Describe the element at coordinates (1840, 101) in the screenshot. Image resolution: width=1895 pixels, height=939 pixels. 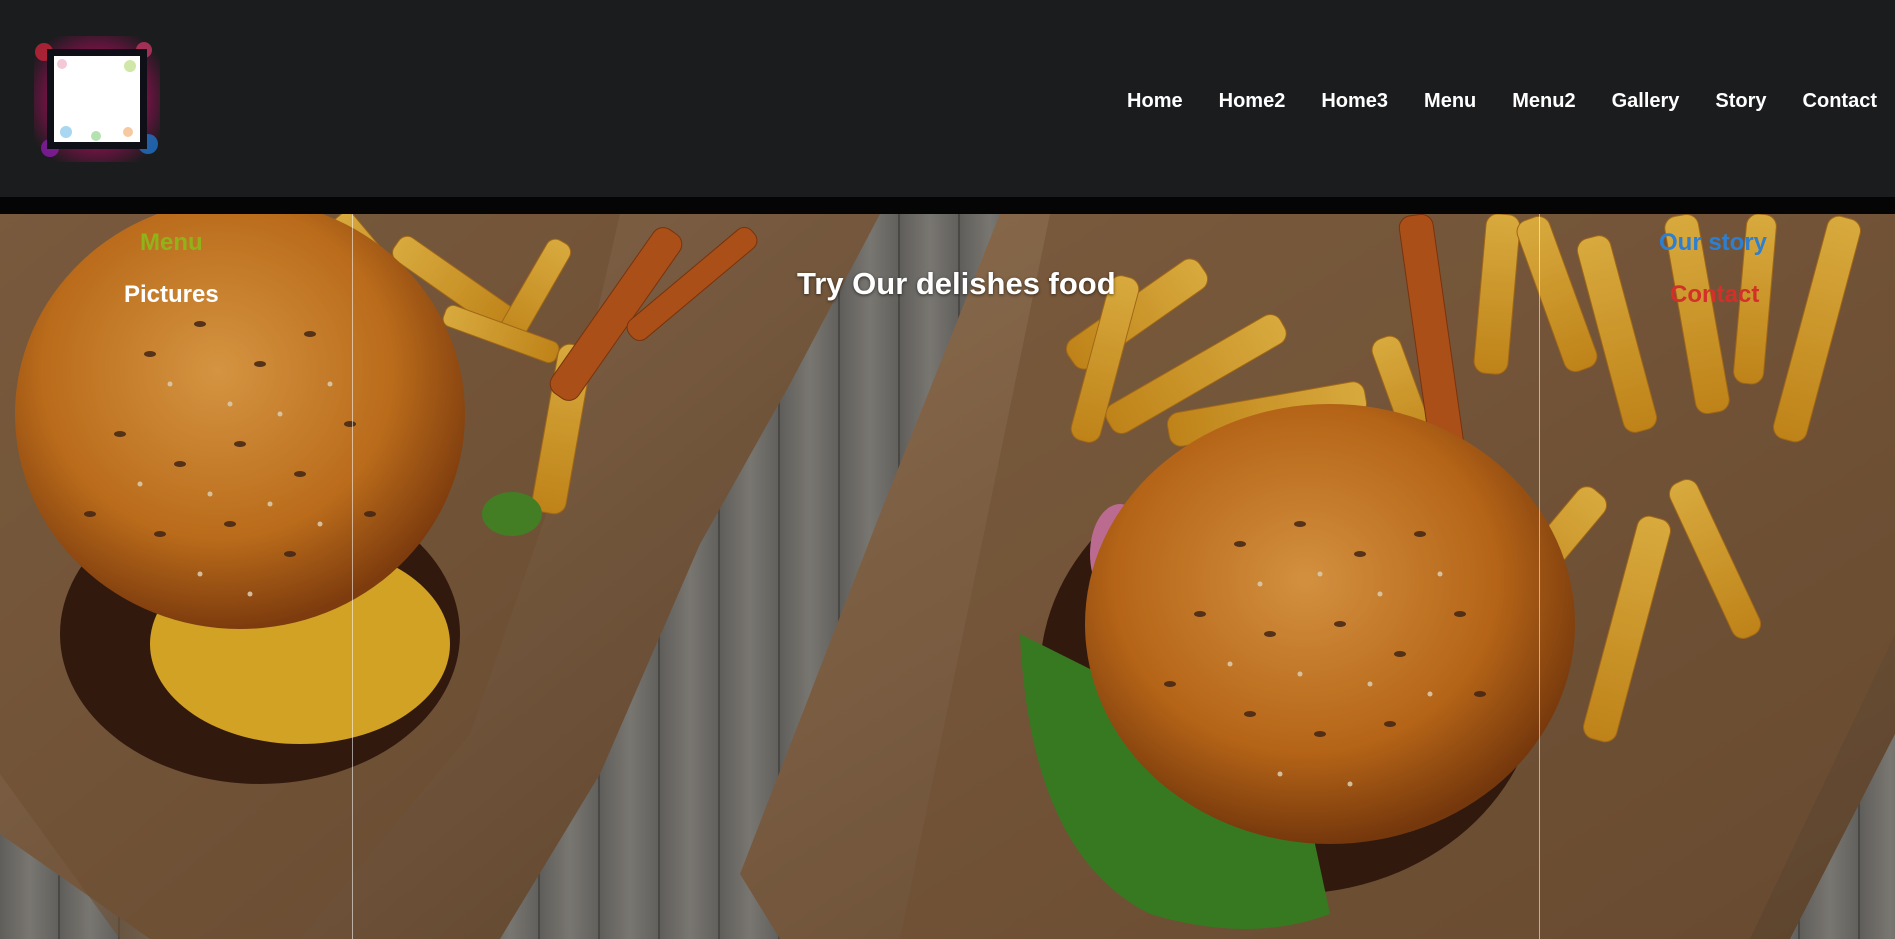
I see `nav-contact: Contact` at that location.